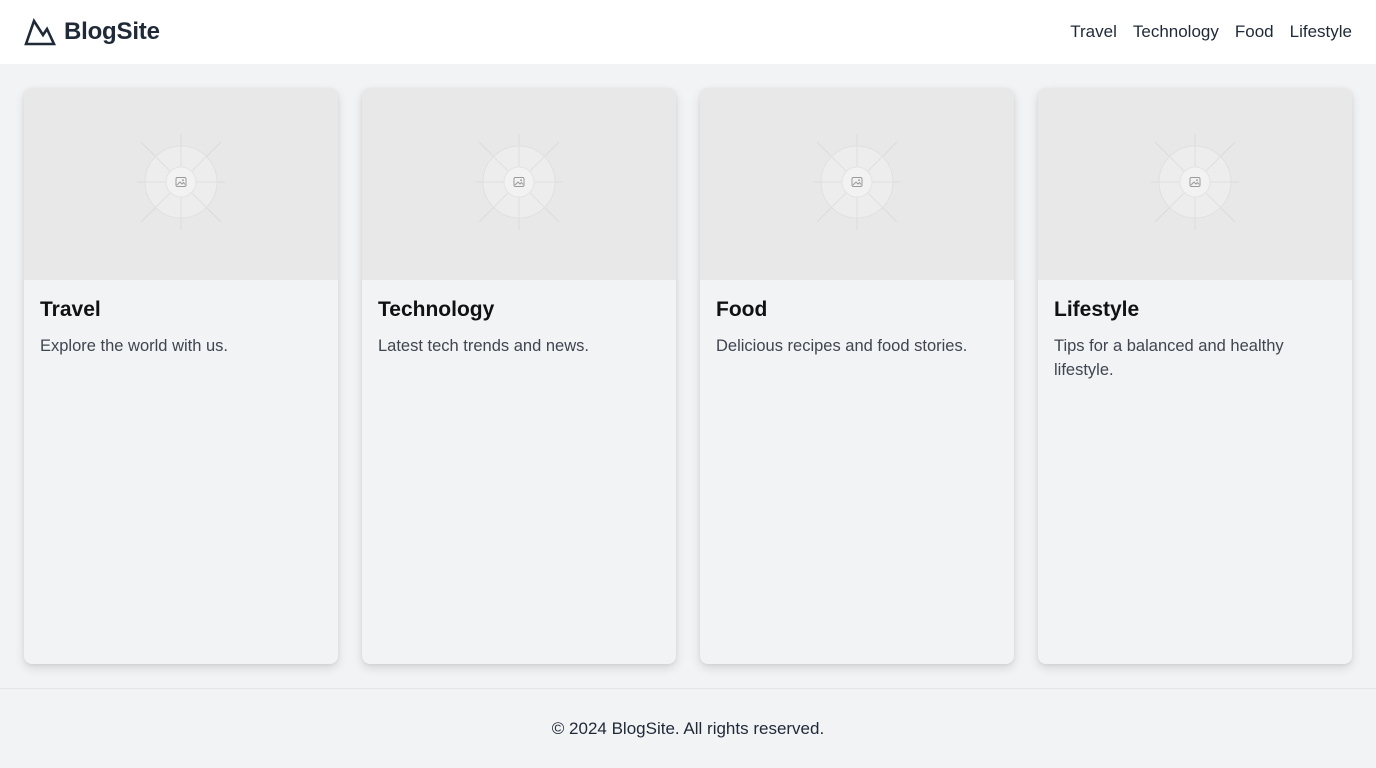 This screenshot has height=768, width=1376. I want to click on main-nav: Travel Technology Food Lifestyle, so click(1211, 32).